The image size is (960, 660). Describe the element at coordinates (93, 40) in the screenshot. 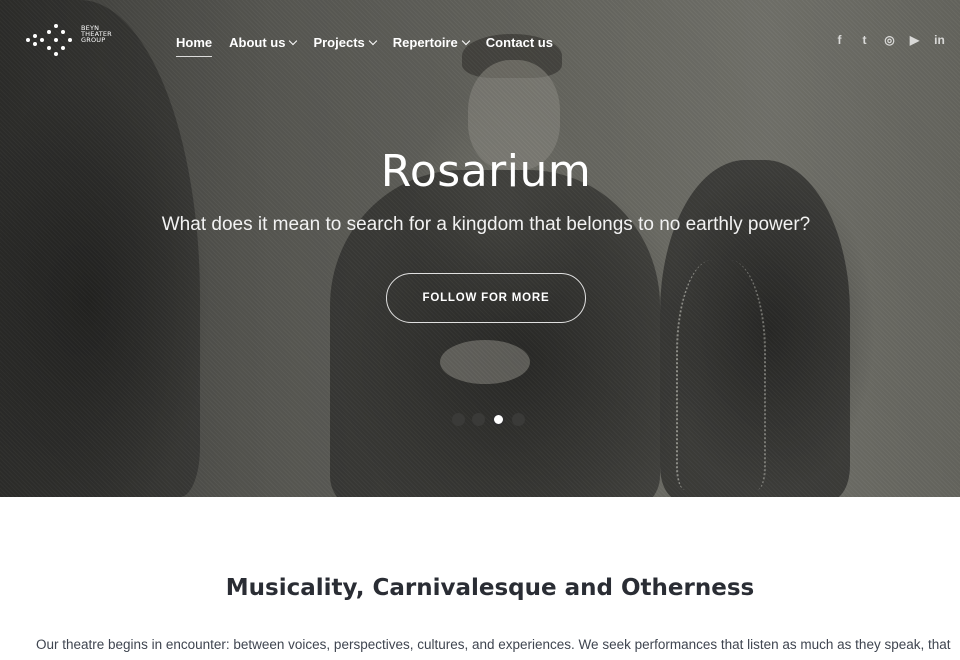

I see `logo-text-line: GROUP` at that location.